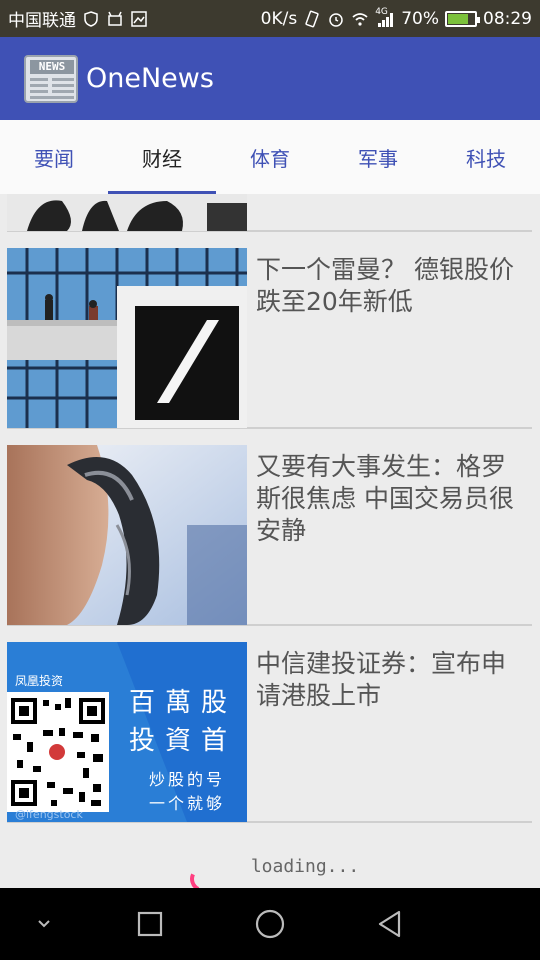  What do you see at coordinates (49, 814) in the screenshot?
I see `qr-ad-handle: @ifengstock` at bounding box center [49, 814].